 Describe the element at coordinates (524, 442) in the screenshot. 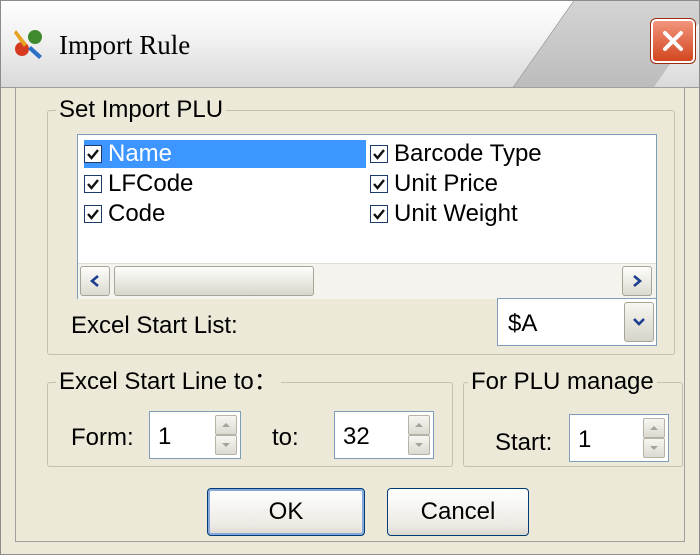

I see `start-label: Start:` at that location.